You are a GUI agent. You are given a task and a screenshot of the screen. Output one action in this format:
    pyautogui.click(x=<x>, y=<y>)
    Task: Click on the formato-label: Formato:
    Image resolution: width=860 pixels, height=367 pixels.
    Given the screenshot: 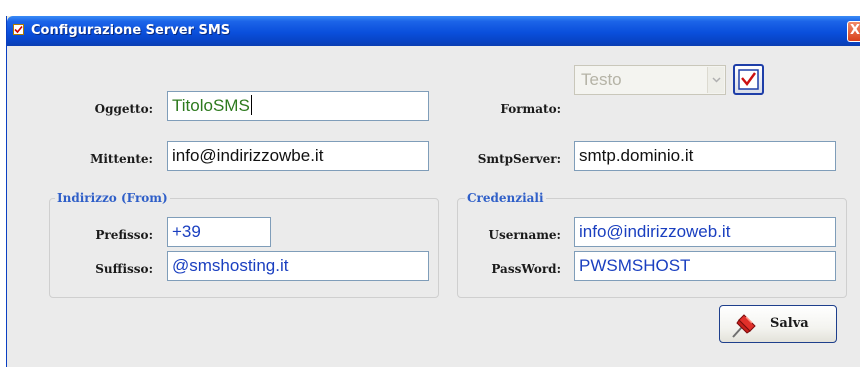 What is the action you would take?
    pyautogui.click(x=530, y=109)
    